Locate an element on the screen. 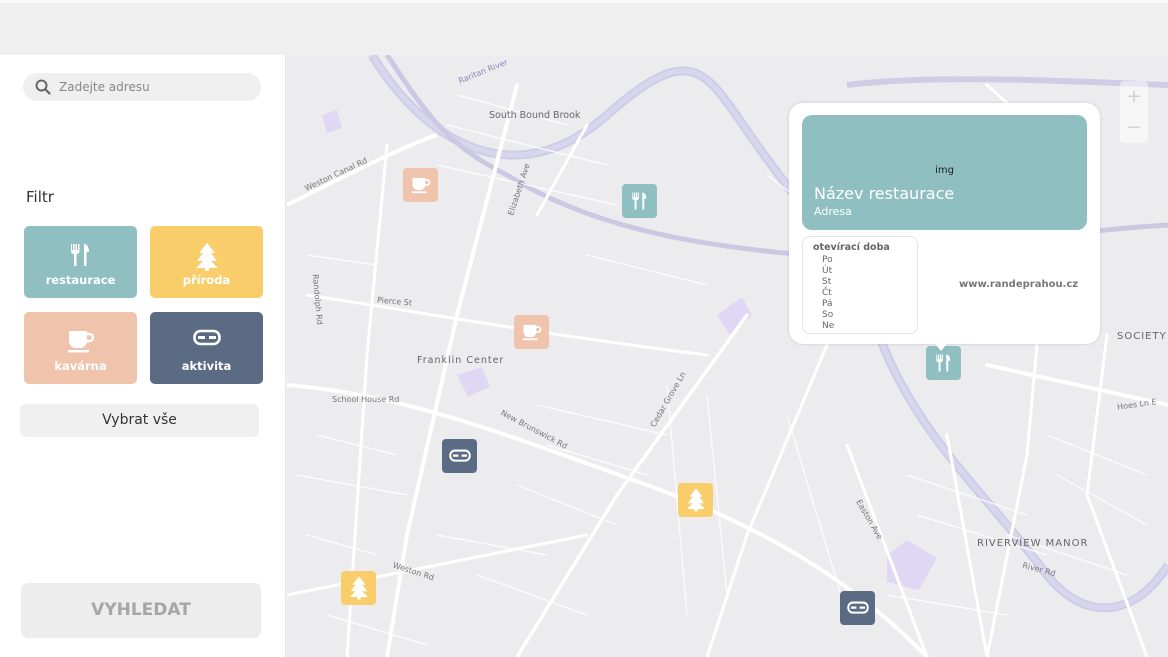 This screenshot has height=657, width=1168. search-input is located at coordinates (154, 87).